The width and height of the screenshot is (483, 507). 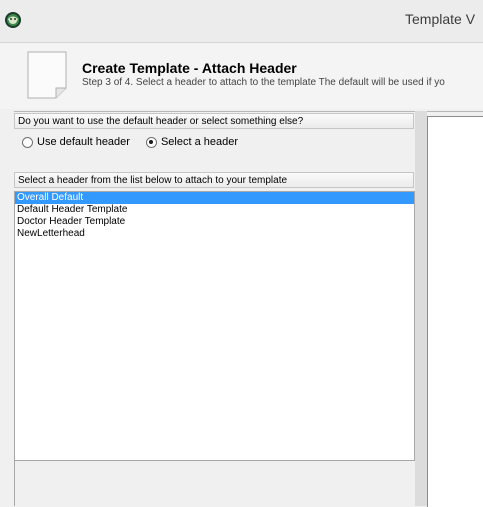 I want to click on header-choice-radio-group: Use default header Select a header, so click(x=130, y=142).